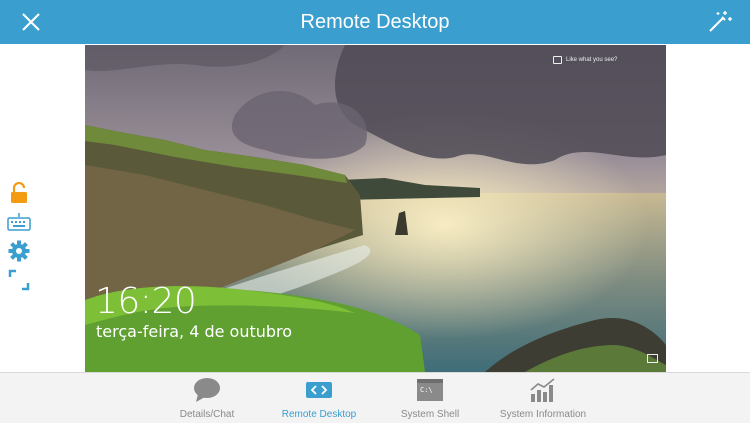  I want to click on svg-text: C:\, so click(426, 390).